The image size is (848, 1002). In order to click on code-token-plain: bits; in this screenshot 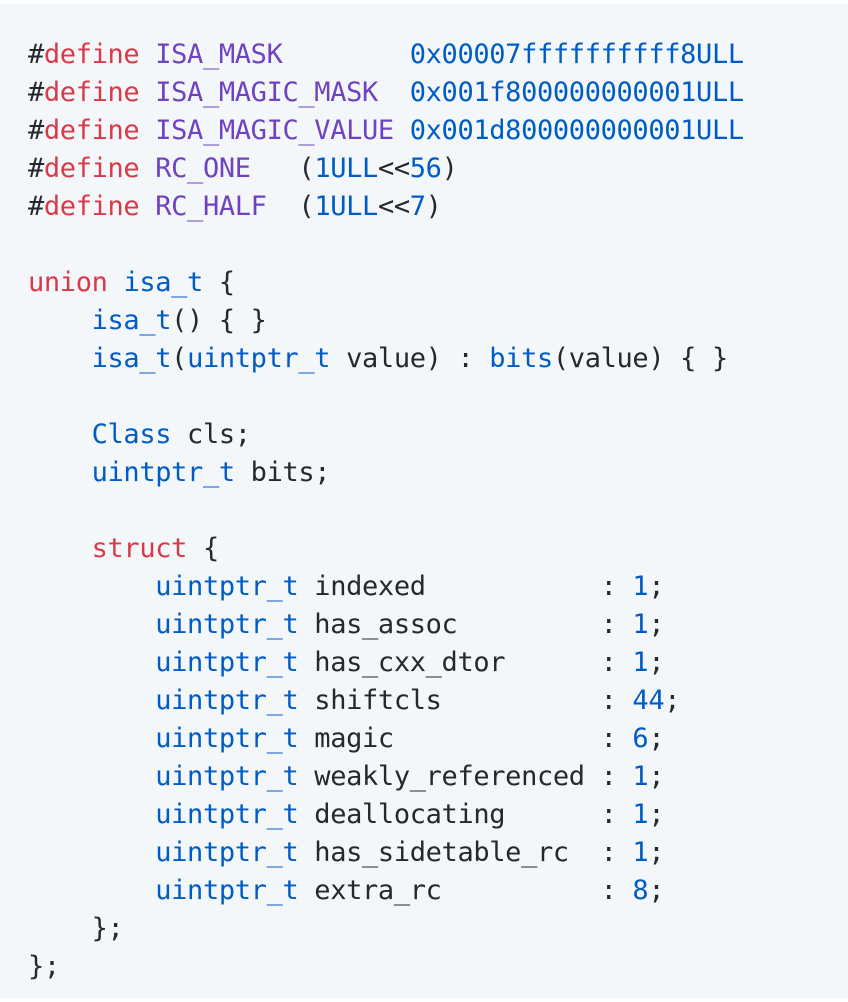, I will do `click(282, 472)`.